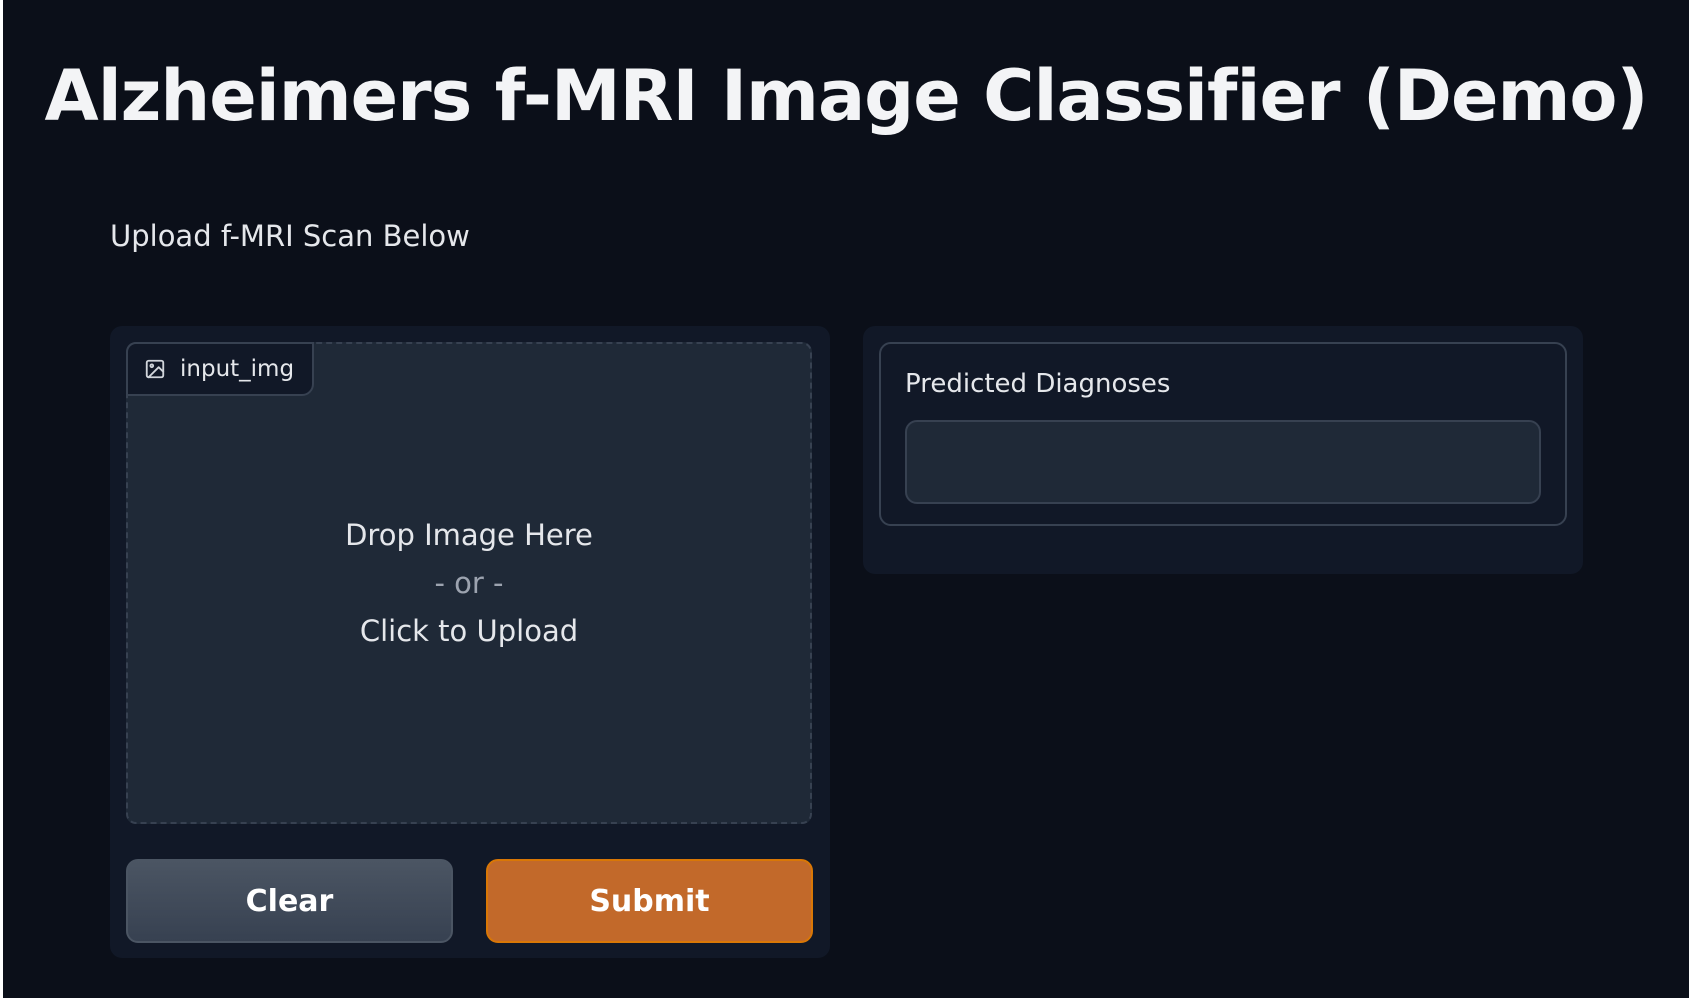  What do you see at coordinates (649, 901) in the screenshot?
I see `submit-button: Submit` at bounding box center [649, 901].